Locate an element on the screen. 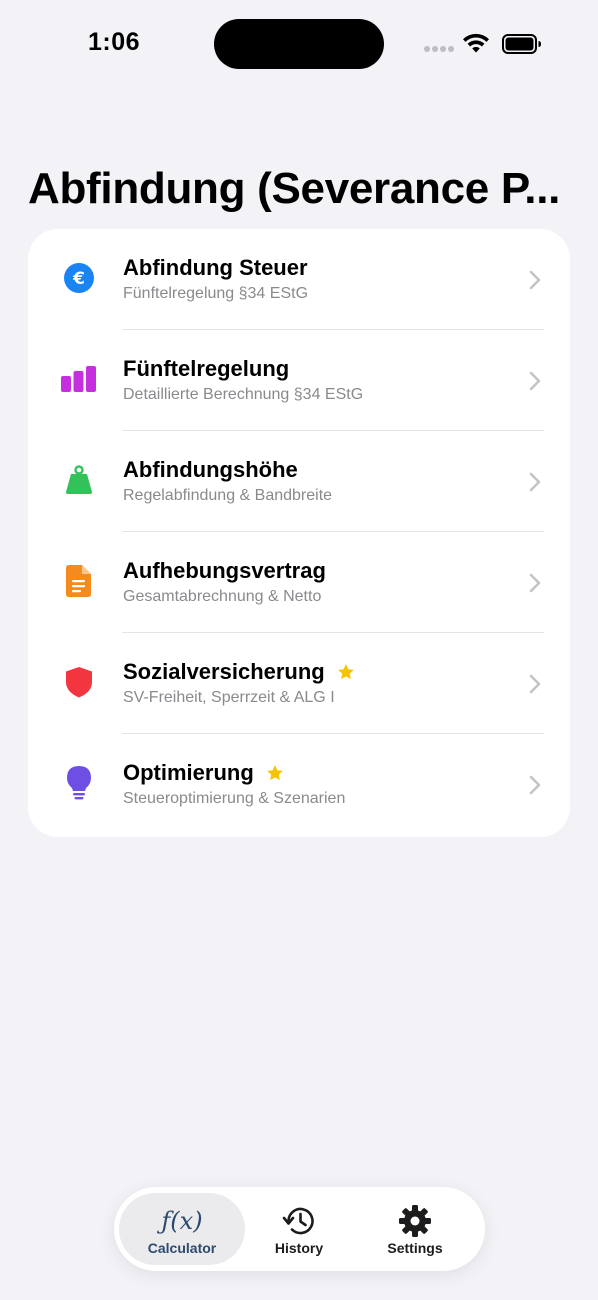 The width and height of the screenshot is (598, 1300). list-item-subtitle: Gesamtabrechnung & Netto is located at coordinates (222, 596).